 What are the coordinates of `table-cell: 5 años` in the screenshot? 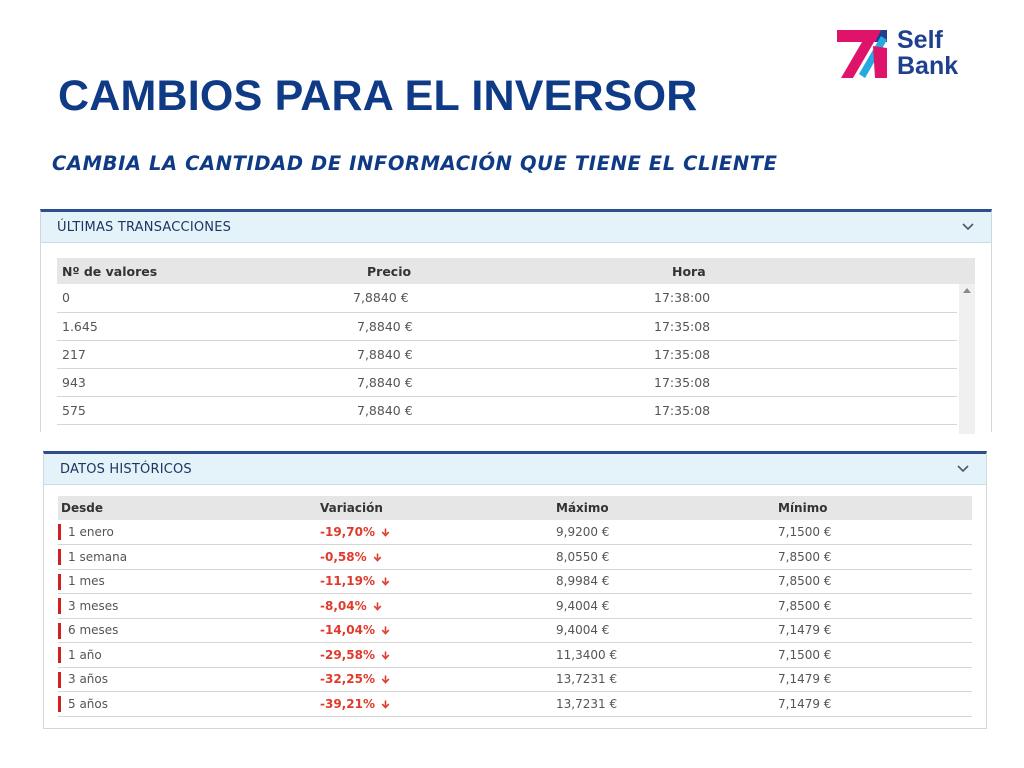 It's located at (189, 704).